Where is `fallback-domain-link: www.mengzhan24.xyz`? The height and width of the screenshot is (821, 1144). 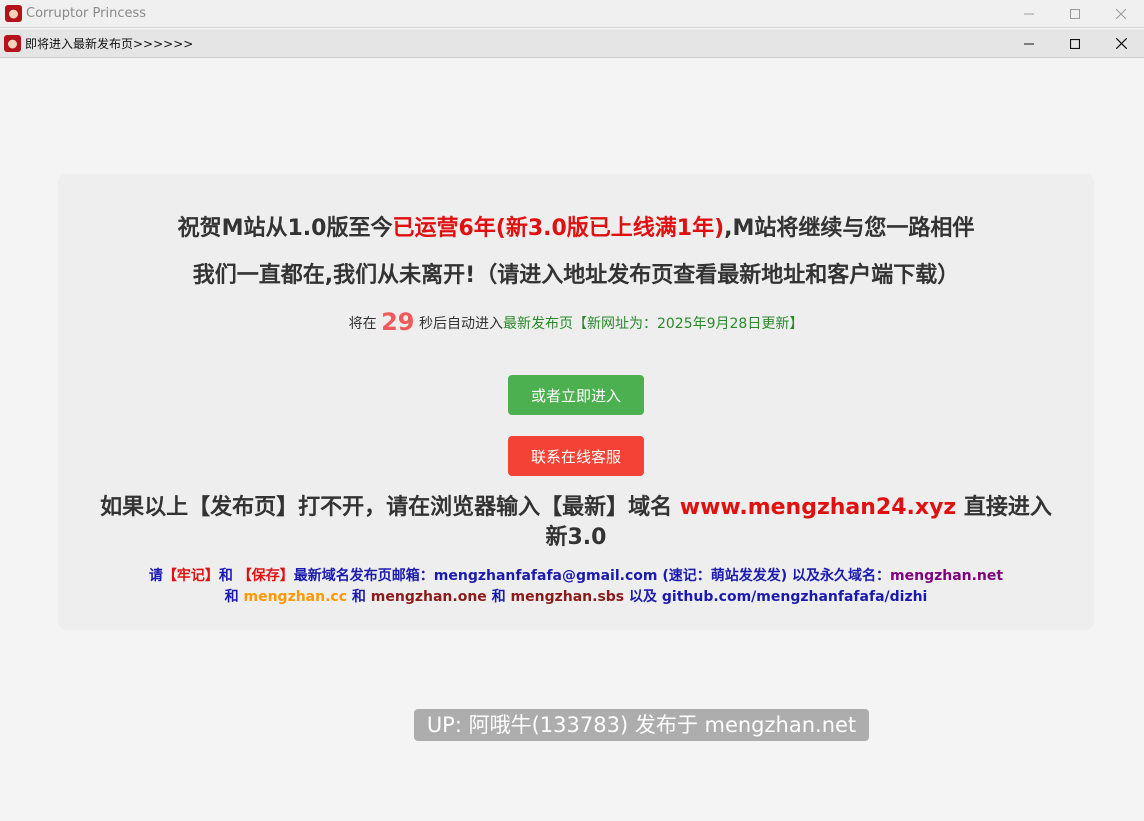 fallback-domain-link: www.mengzhan24.xyz is located at coordinates (818, 507).